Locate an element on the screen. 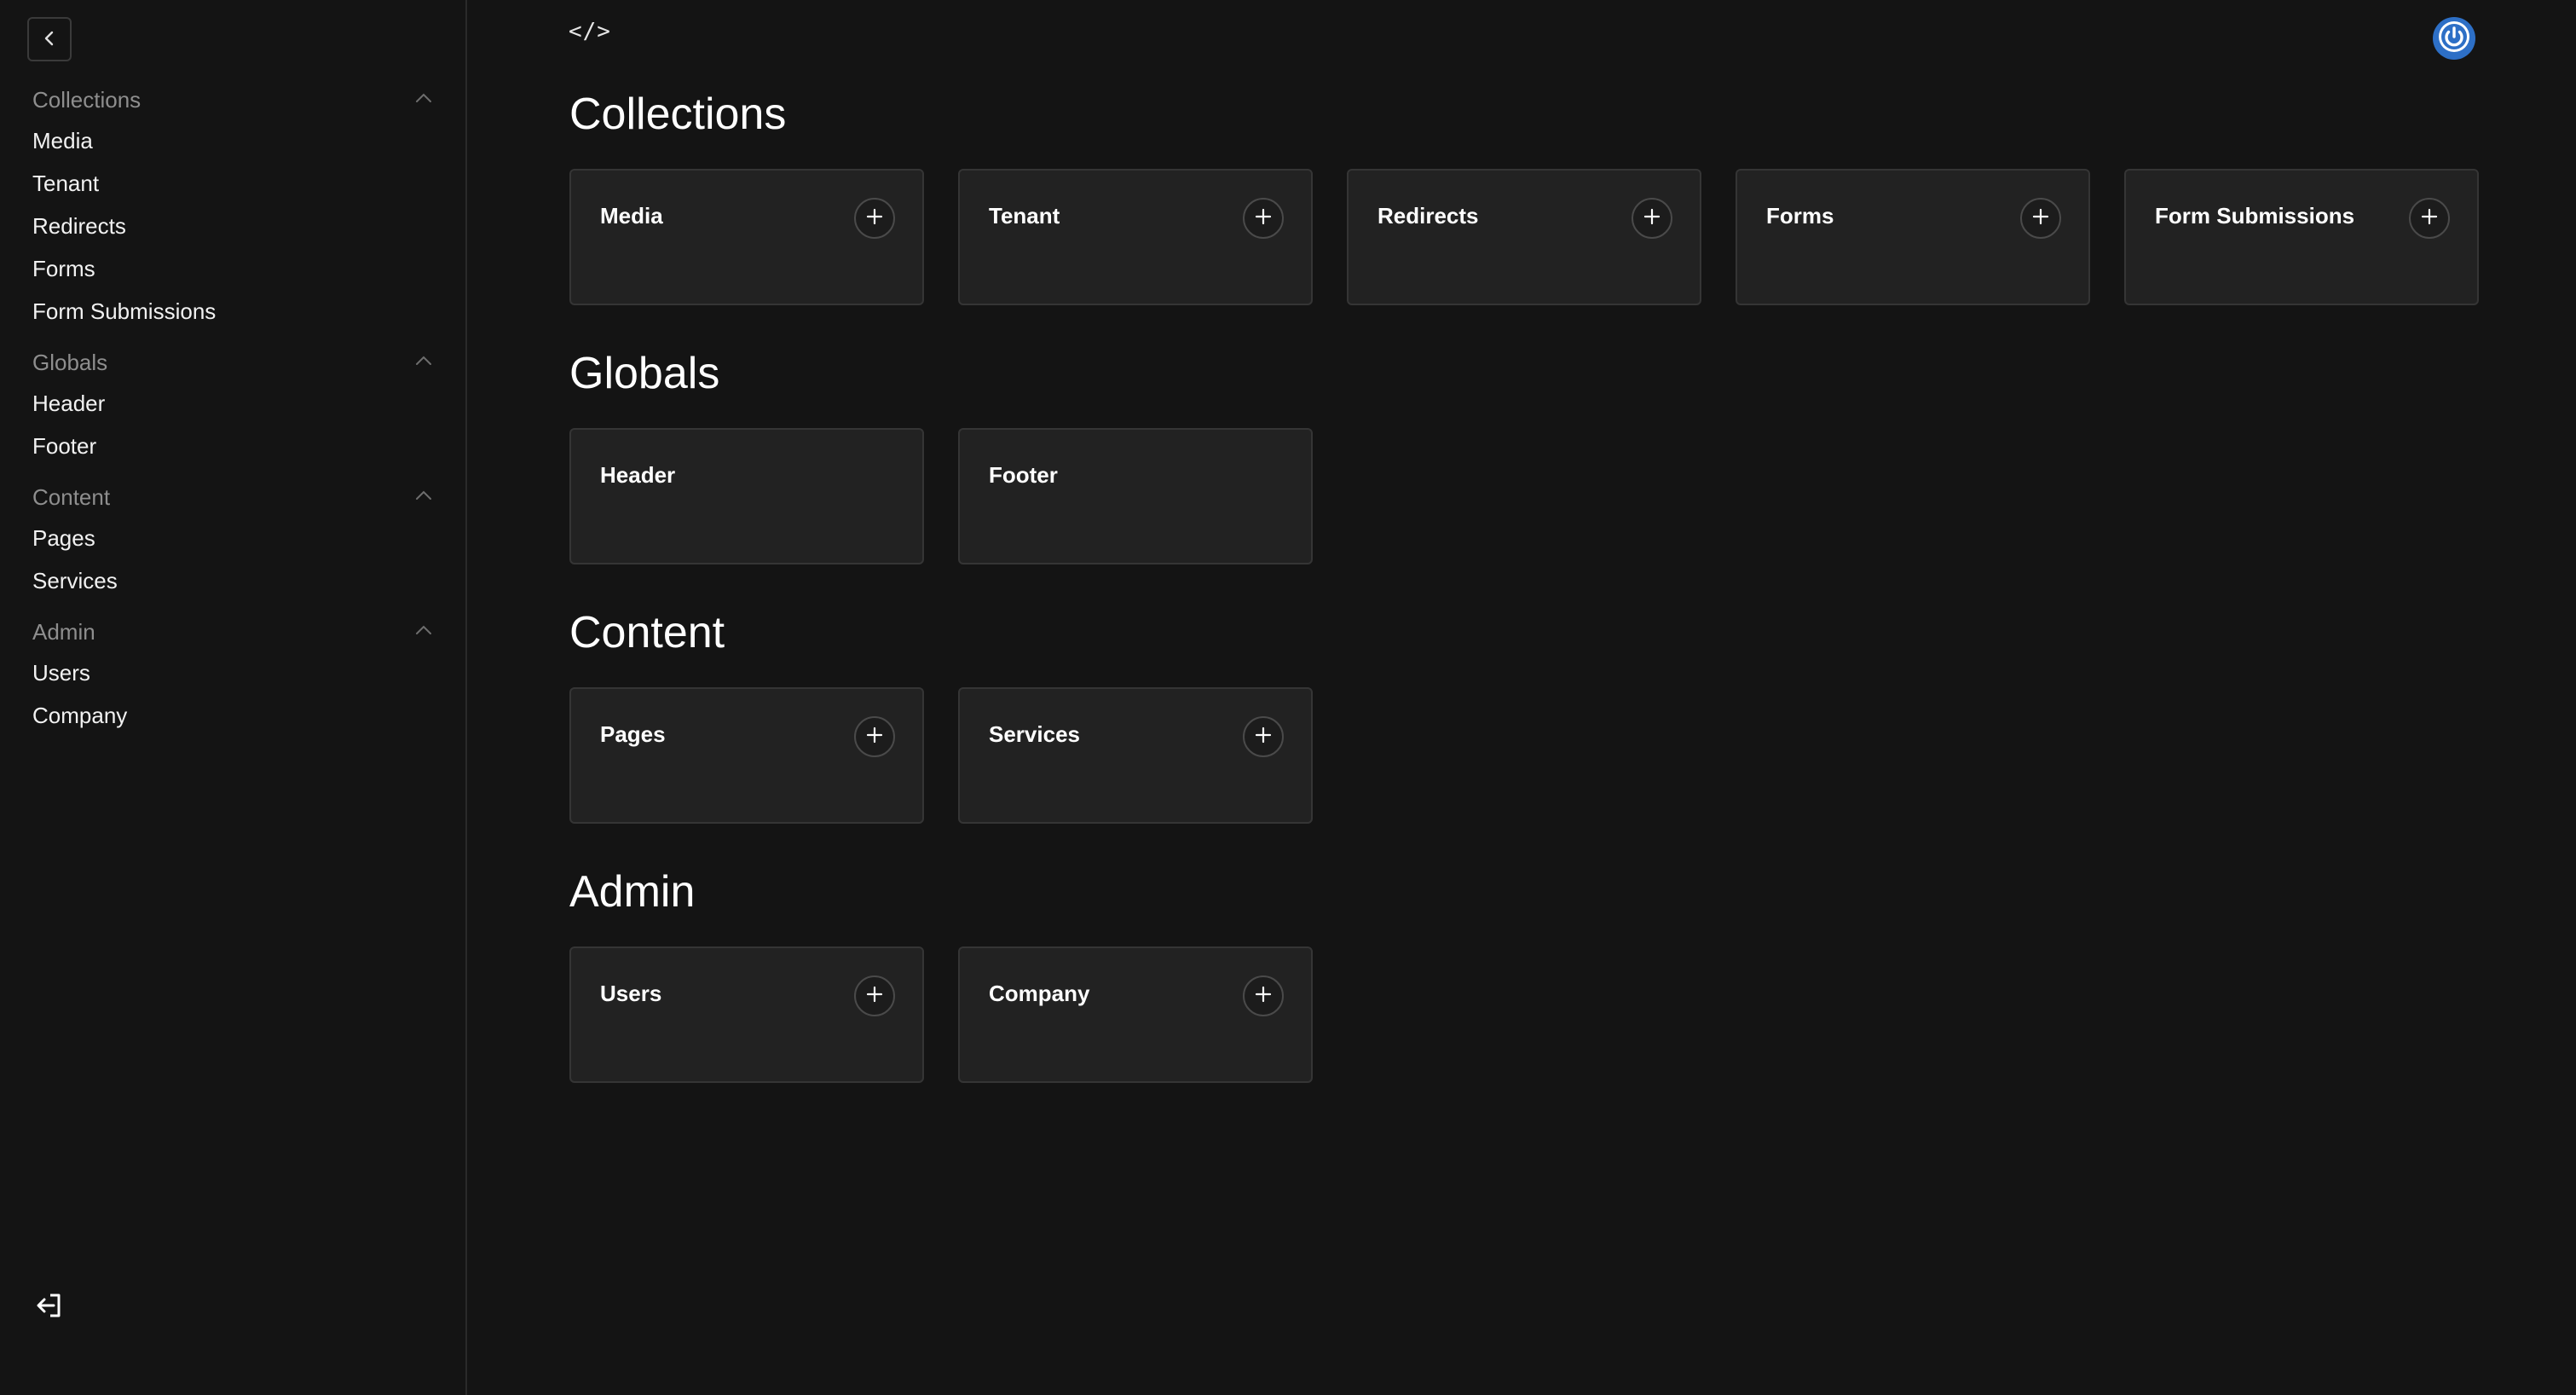  nav-group-toggle-admin: Admin is located at coordinates (232, 631).